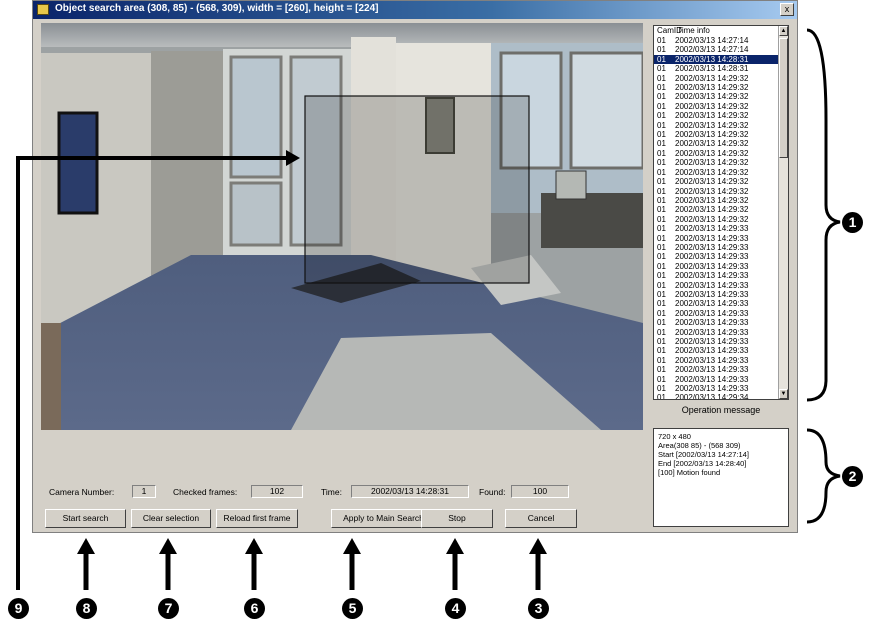 This screenshot has height=628, width=875. I want to click on opmsg-line: Area(308 85) - (568 309), so click(699, 445).